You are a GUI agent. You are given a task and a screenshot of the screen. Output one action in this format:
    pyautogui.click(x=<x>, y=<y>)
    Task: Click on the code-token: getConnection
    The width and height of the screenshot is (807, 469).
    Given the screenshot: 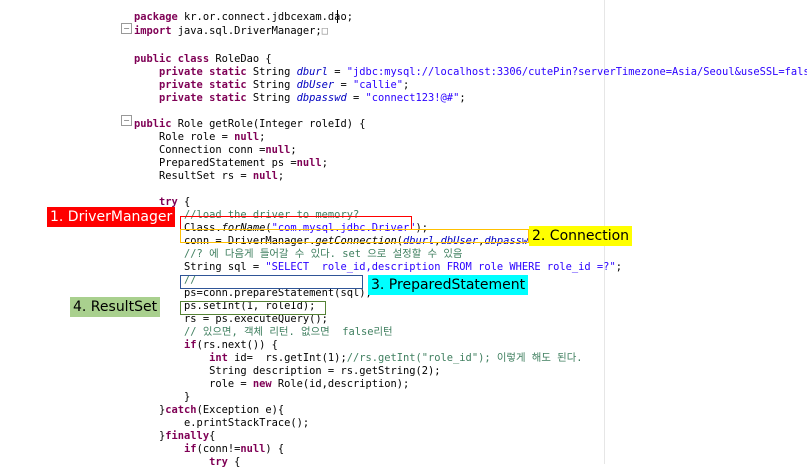 What is the action you would take?
    pyautogui.click(x=356, y=241)
    